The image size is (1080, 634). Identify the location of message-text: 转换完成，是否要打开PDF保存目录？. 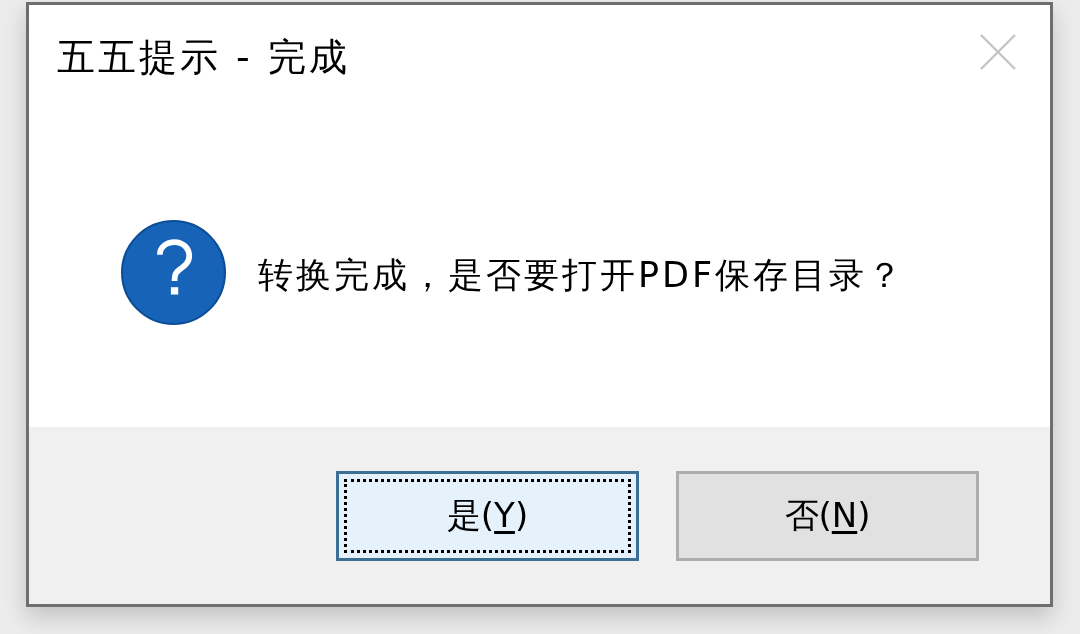
(582, 275).